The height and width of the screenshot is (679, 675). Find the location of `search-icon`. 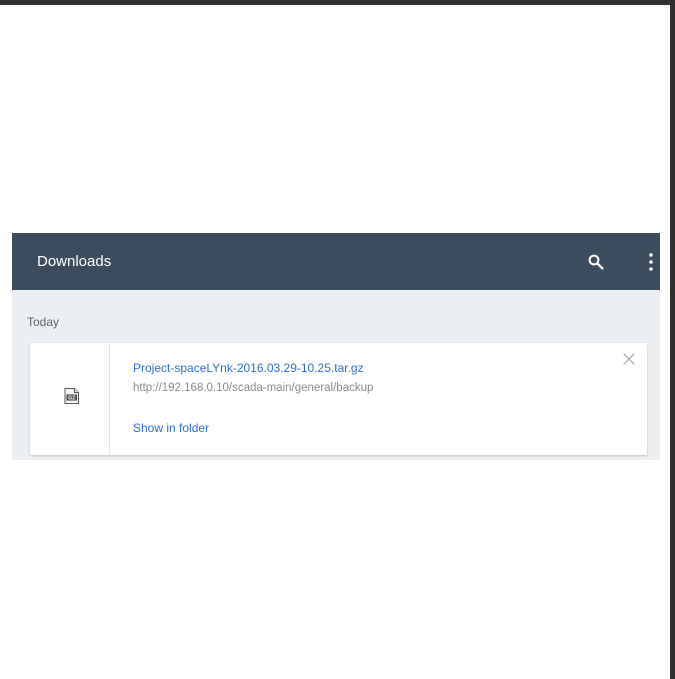

search-icon is located at coordinates (596, 262).